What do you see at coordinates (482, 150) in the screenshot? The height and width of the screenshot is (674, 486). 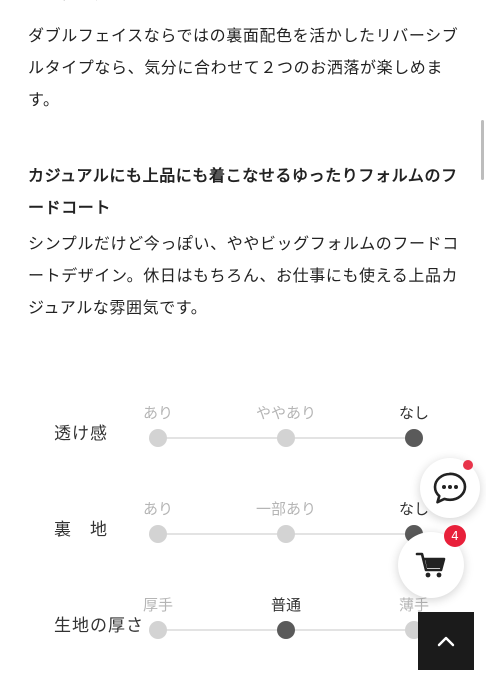 I see `page-scrollbar` at bounding box center [482, 150].